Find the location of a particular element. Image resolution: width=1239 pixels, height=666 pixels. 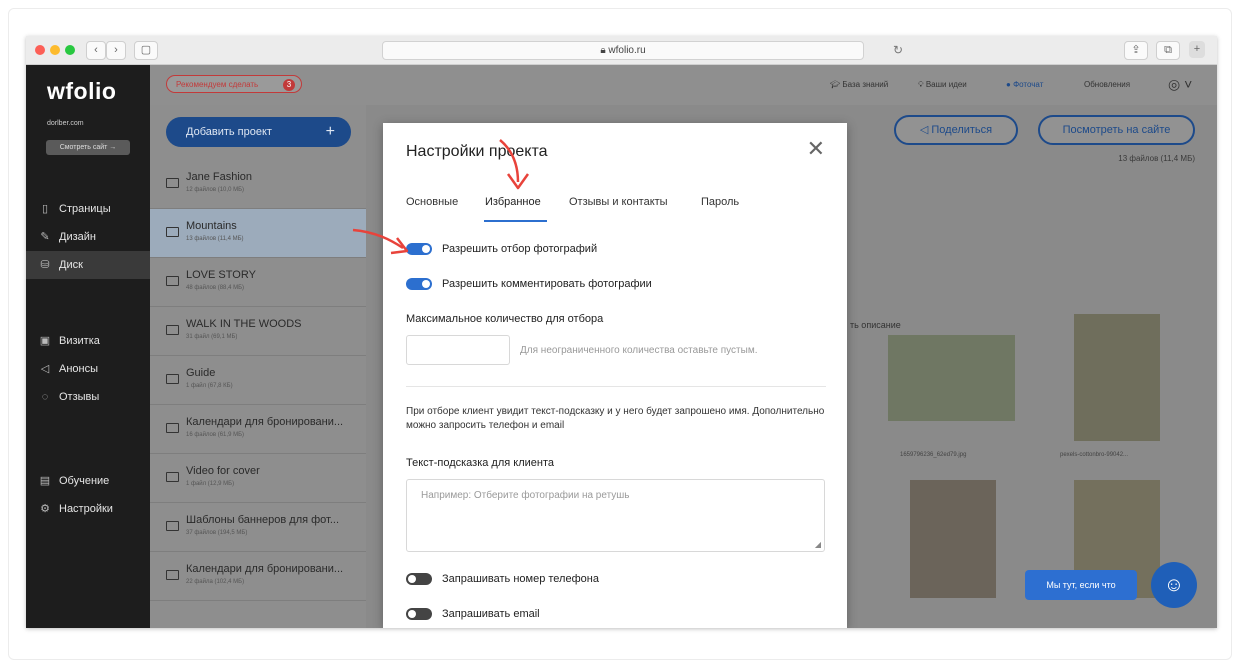

ideas-link: 💡︎ Ваши идеи is located at coordinates (942, 85).